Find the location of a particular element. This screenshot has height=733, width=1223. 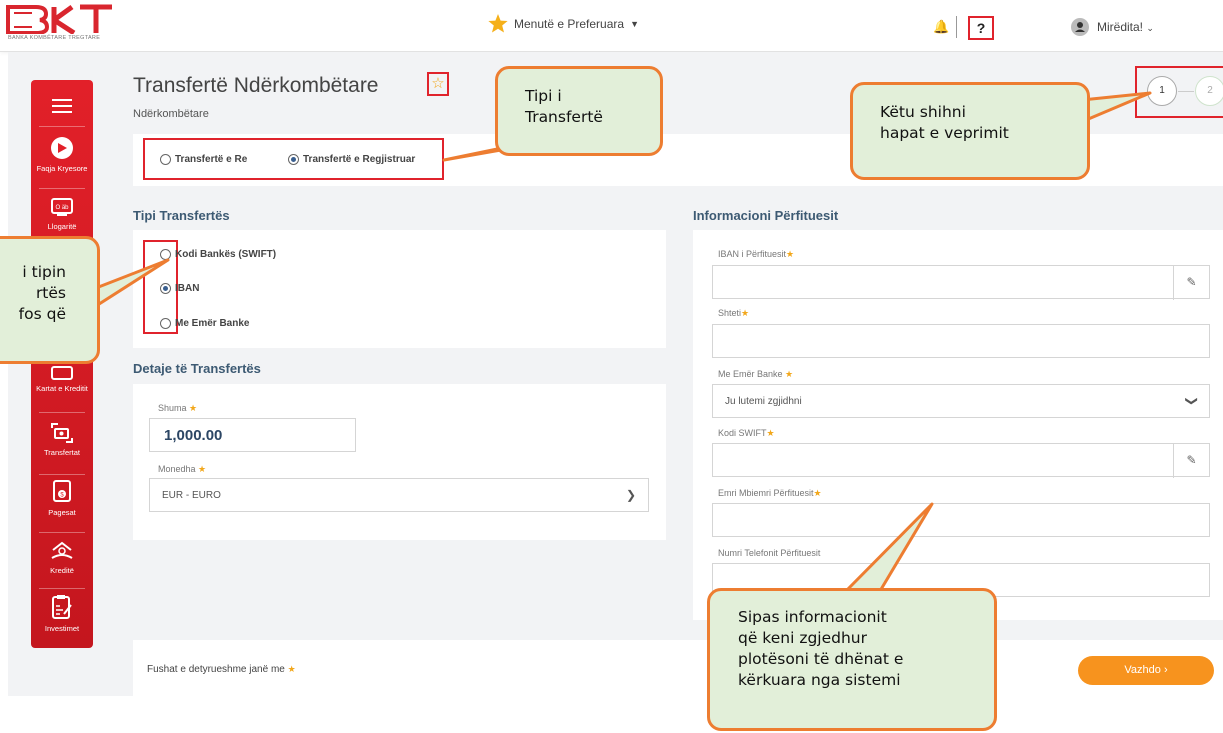

callout-line: Sipas informacionit is located at coordinates (812, 617).